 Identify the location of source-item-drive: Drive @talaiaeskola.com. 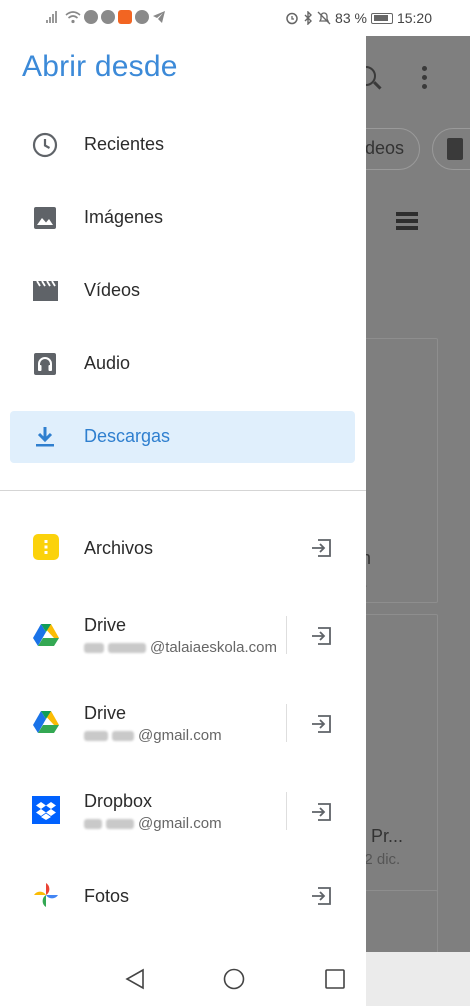
(183, 636).